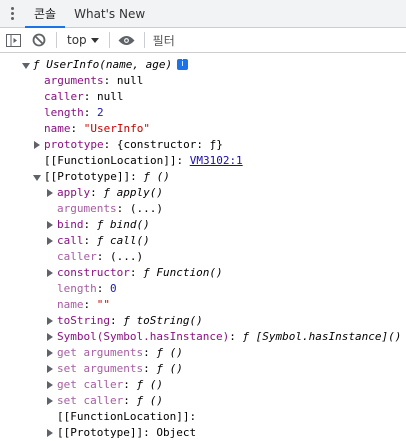 The height and width of the screenshot is (441, 406). I want to click on prop-key: get arguments, so click(100, 352).